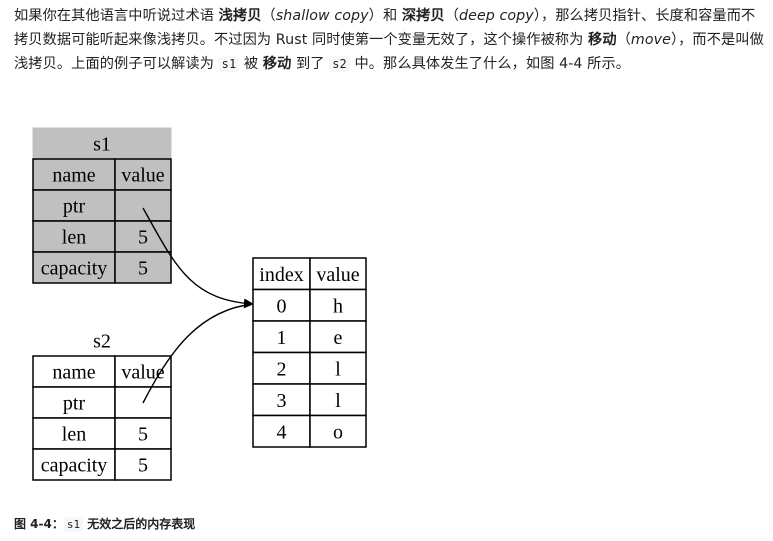 Image resolution: width=773 pixels, height=541 pixels. What do you see at coordinates (385, 16) in the screenshot?
I see `text-run: ）和` at bounding box center [385, 16].